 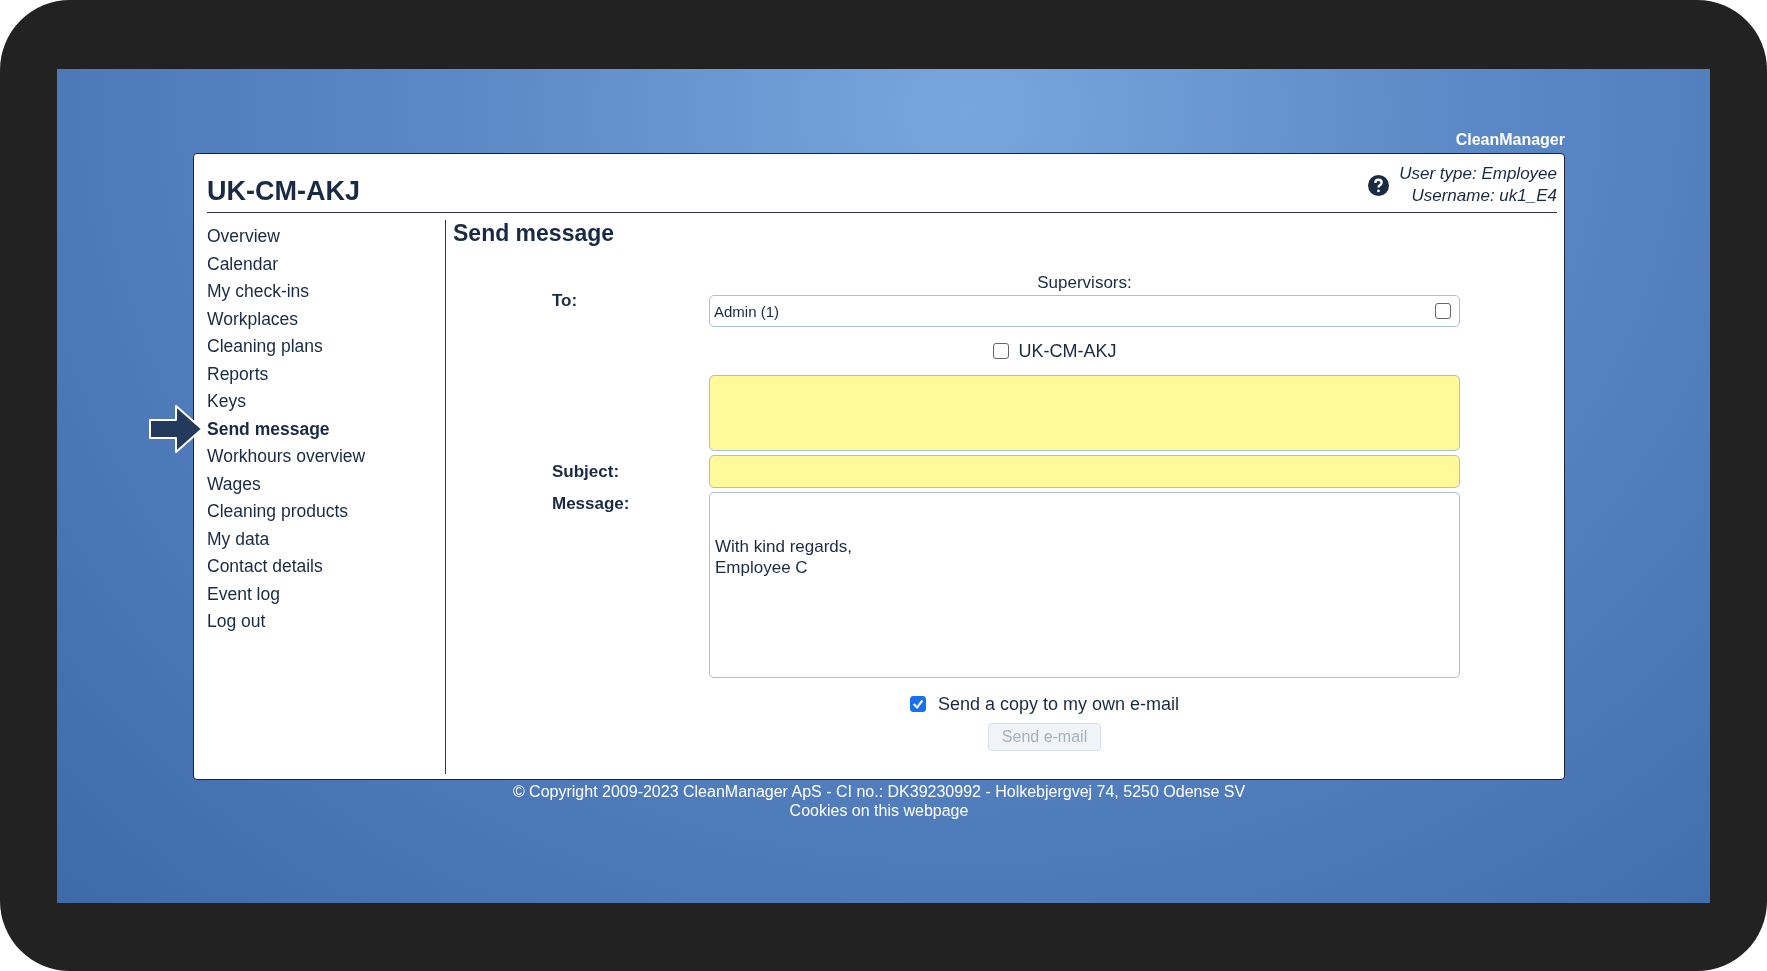 I want to click on site-title: UK-CM-AKJ, so click(x=283, y=190).